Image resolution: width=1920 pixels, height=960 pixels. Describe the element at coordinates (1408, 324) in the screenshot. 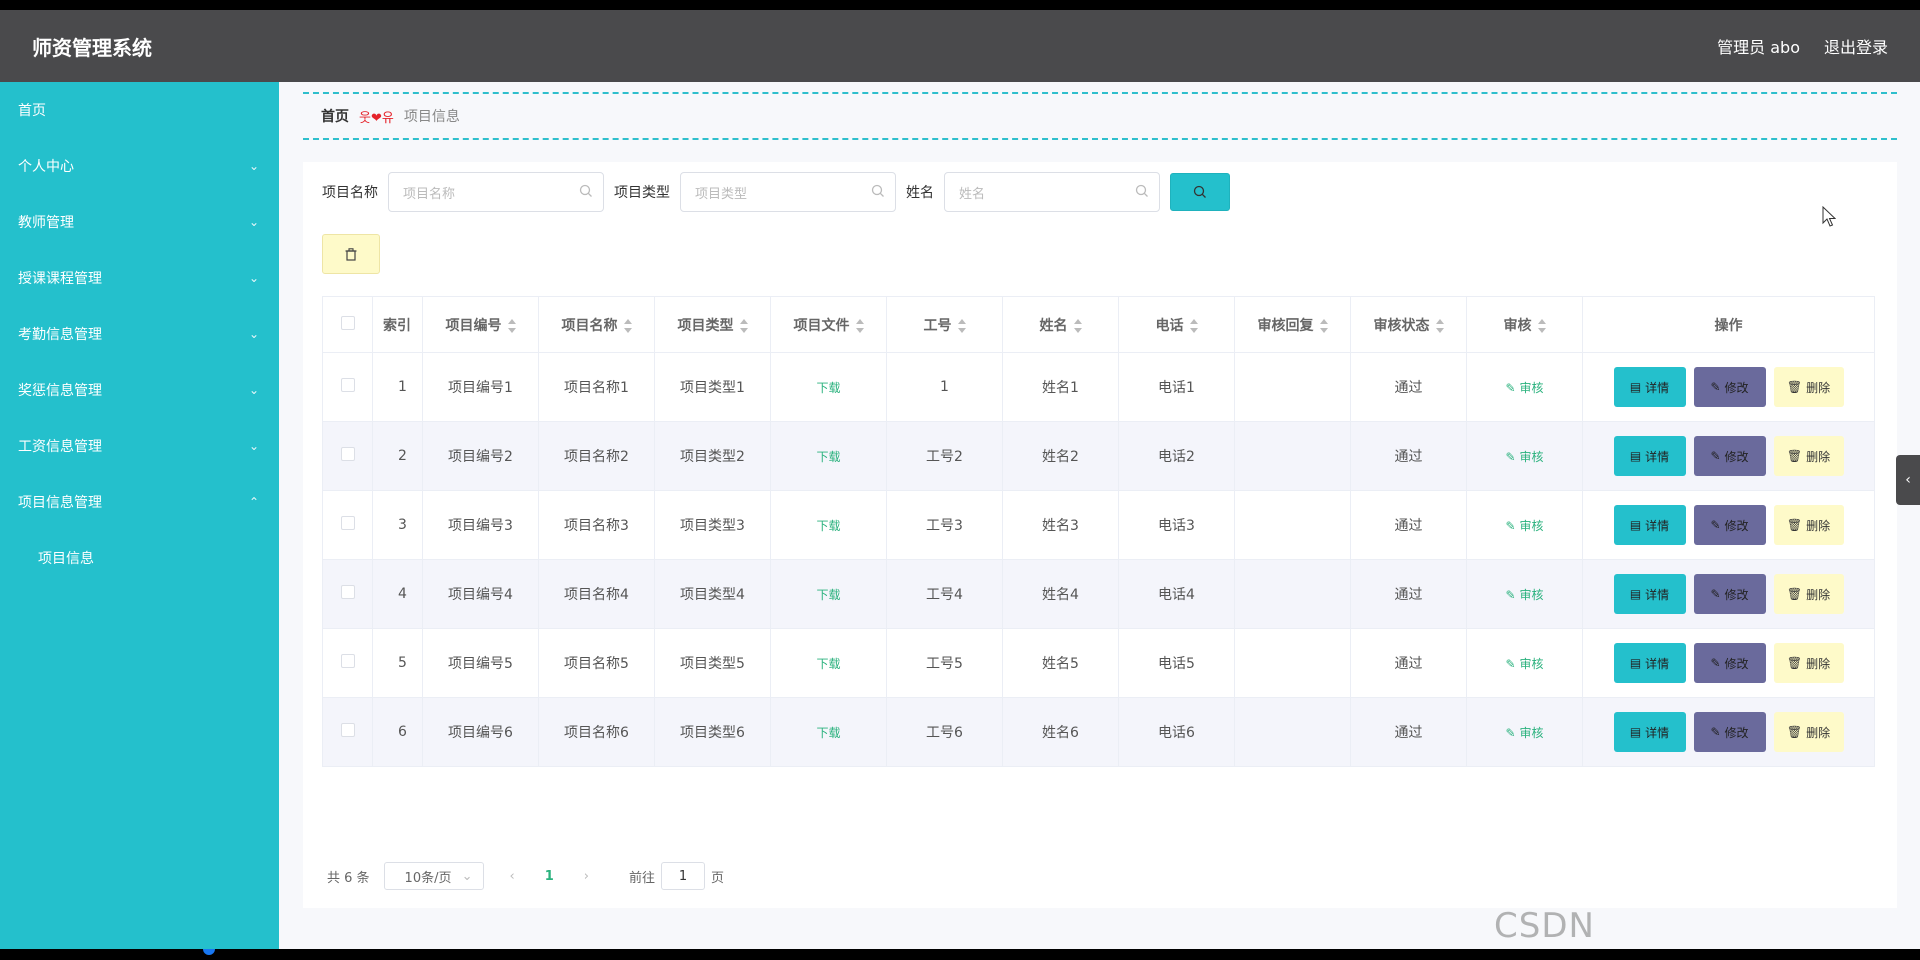

I see `col-audit-status: 审核状态` at that location.